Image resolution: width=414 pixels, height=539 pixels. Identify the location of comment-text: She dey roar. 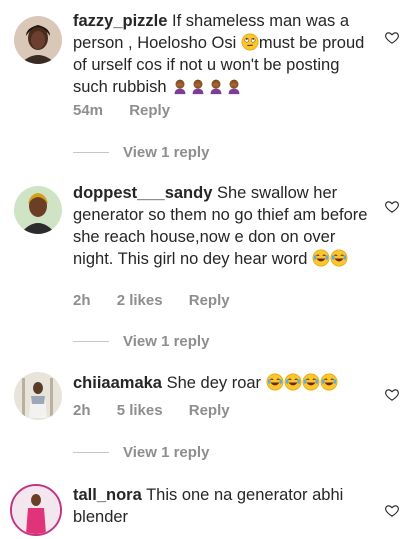
(216, 383).